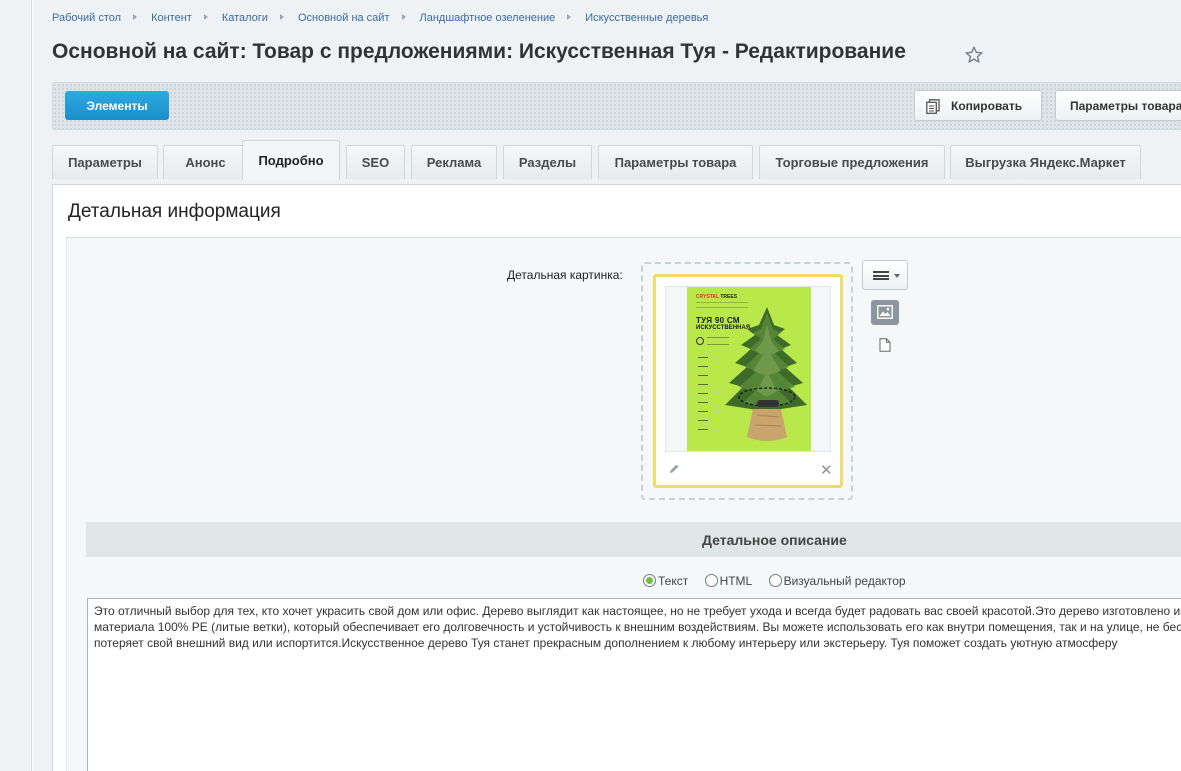 The image size is (1181, 771). What do you see at coordinates (291, 160) in the screenshot?
I see `tab-details: Подробно` at bounding box center [291, 160].